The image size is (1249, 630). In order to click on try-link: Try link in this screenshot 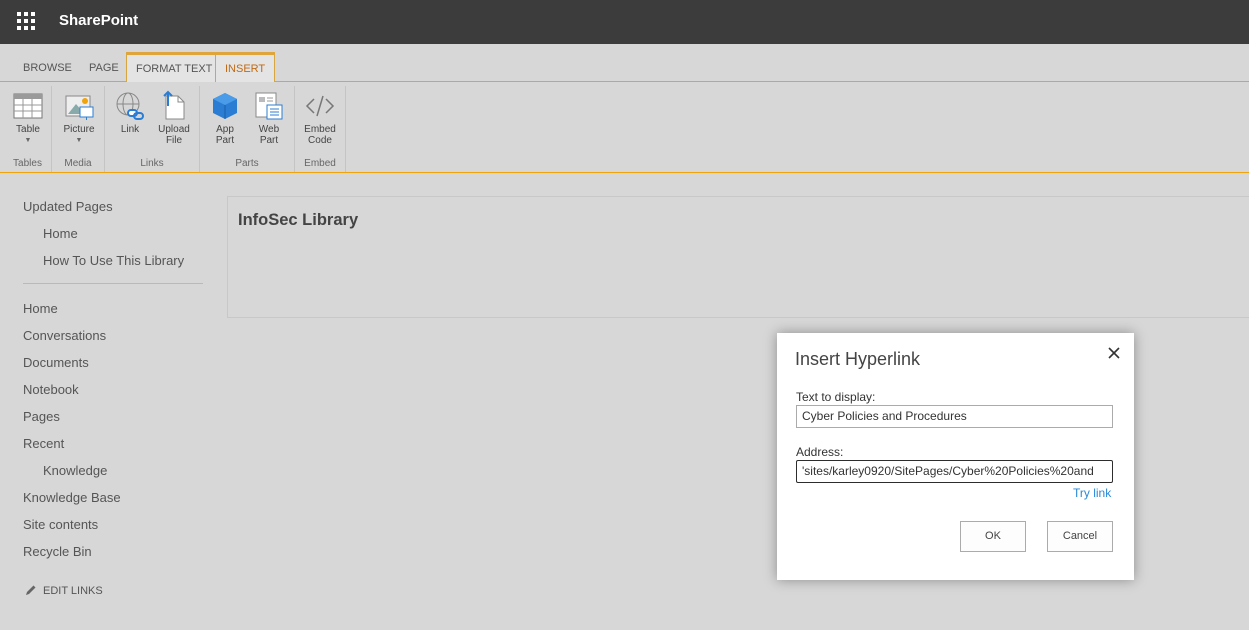, I will do `click(1092, 493)`.